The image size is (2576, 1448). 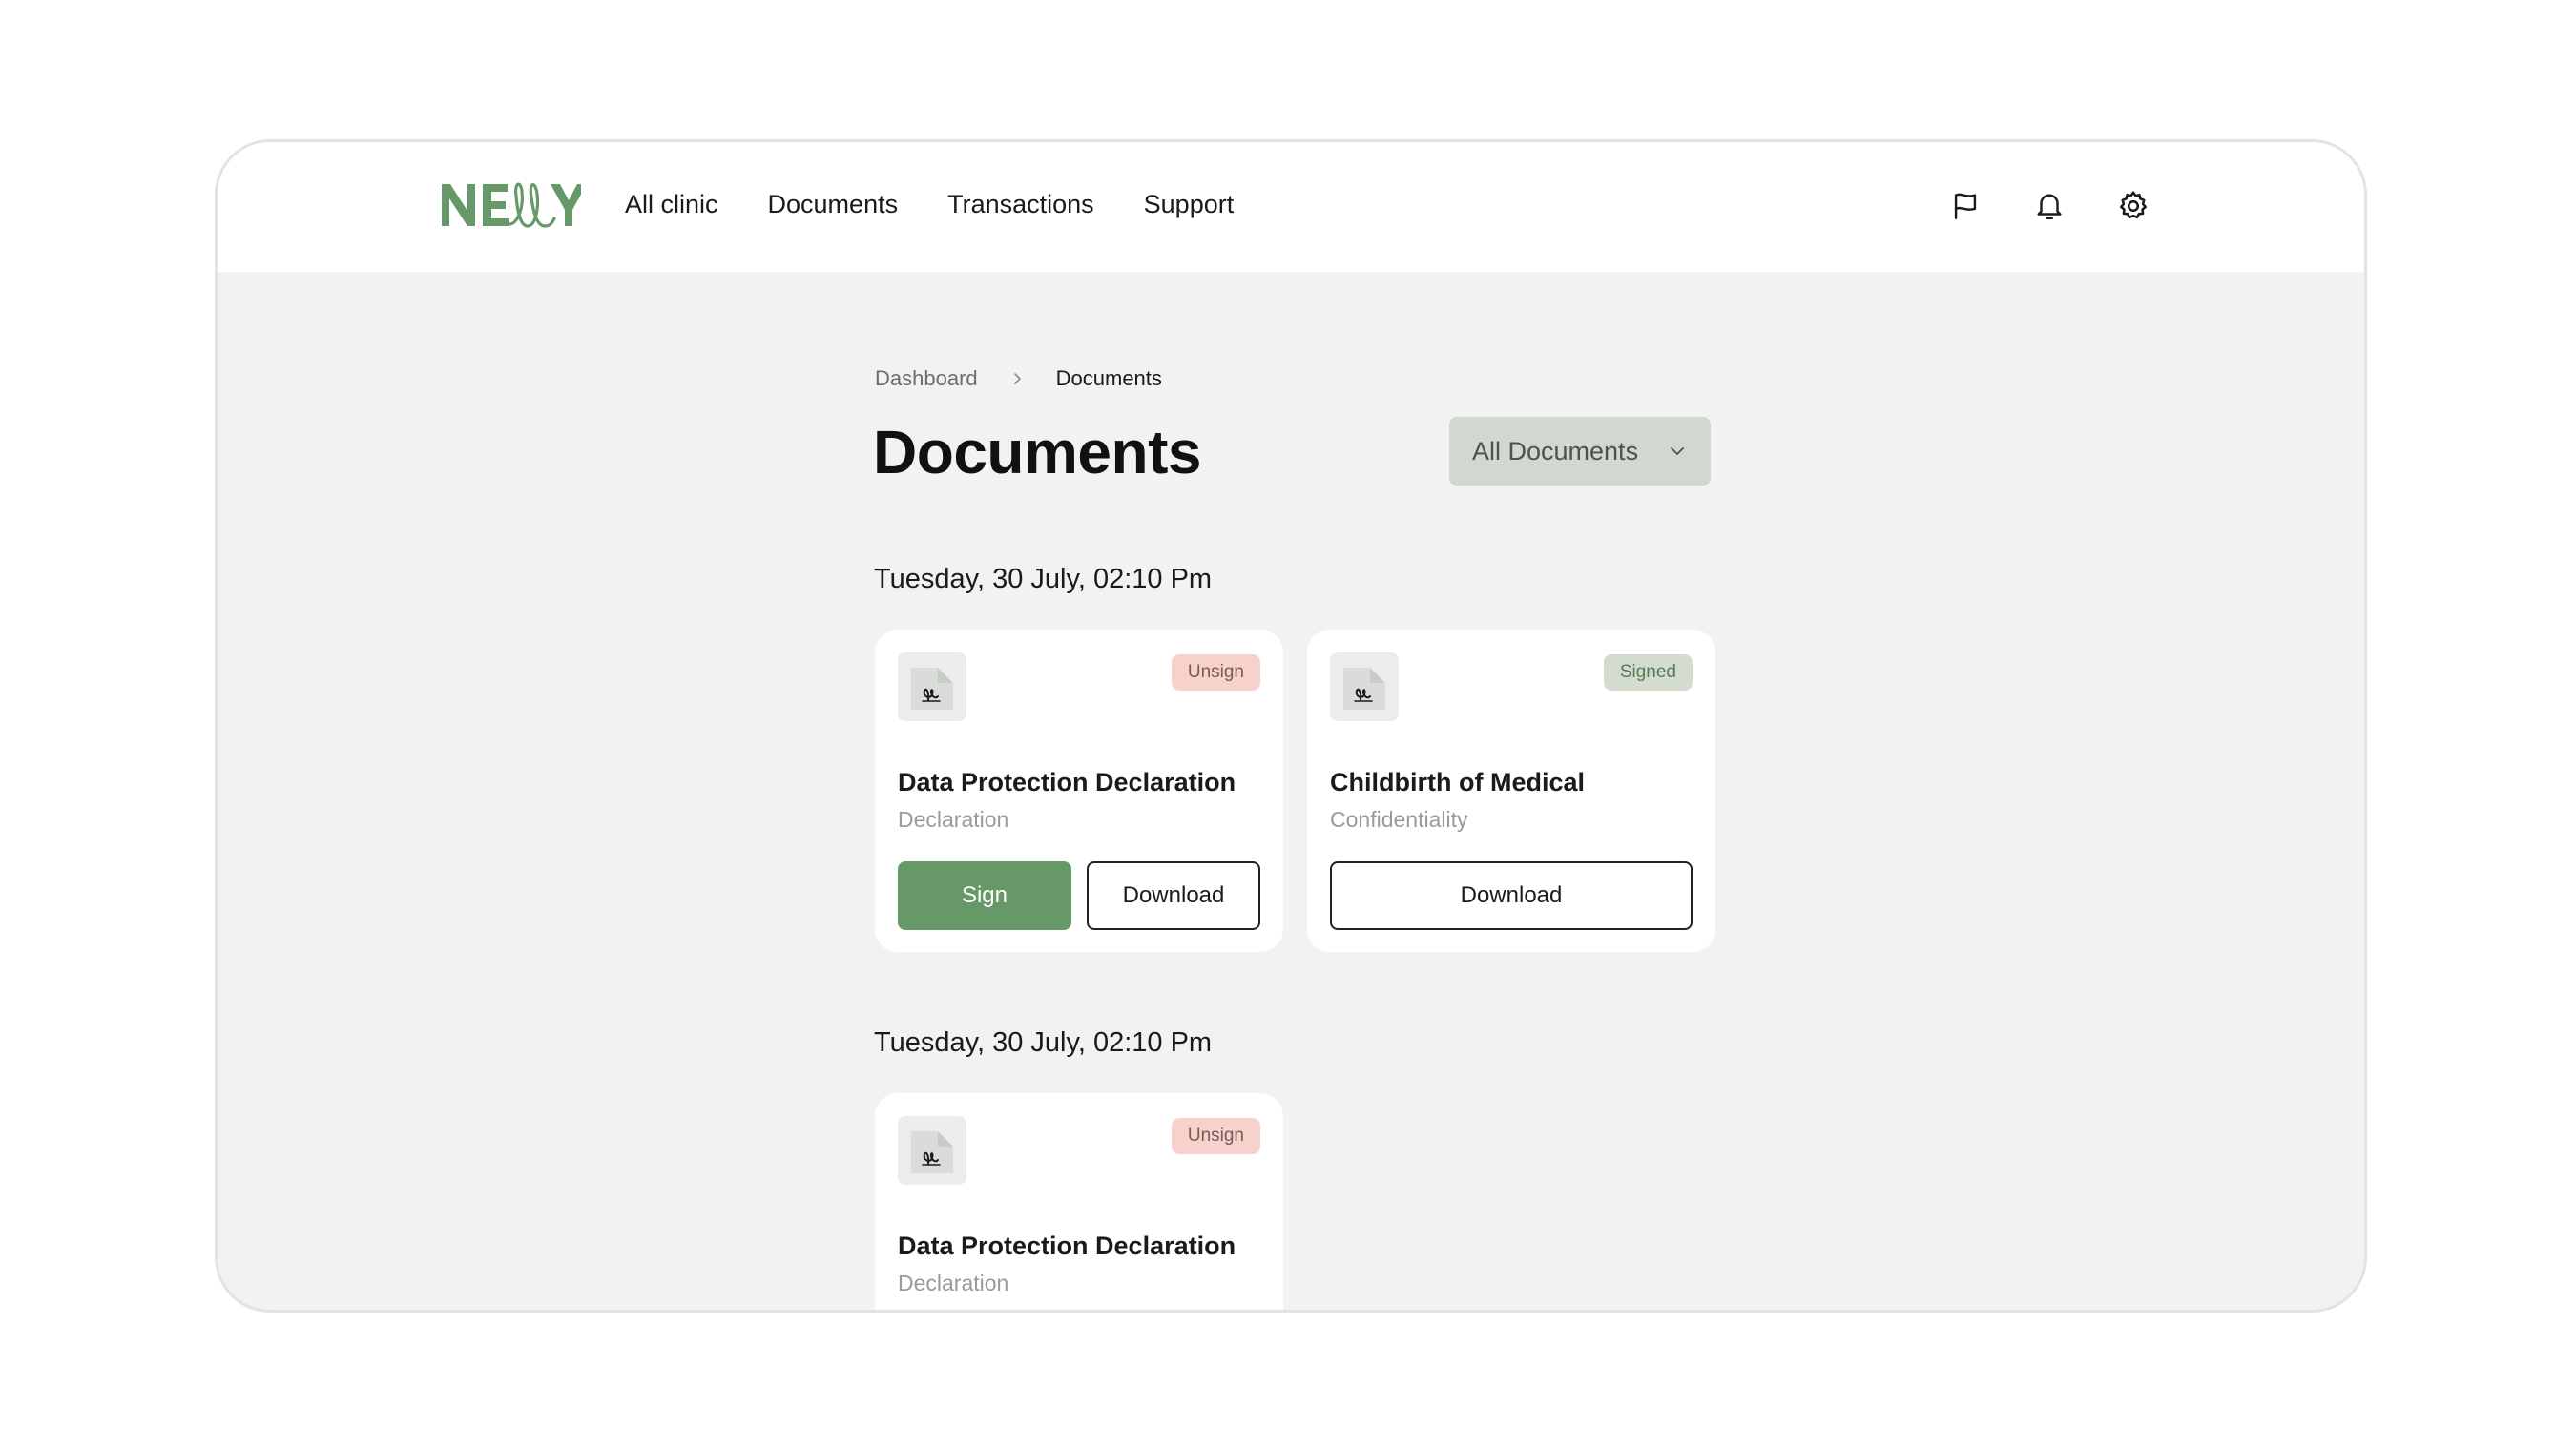 What do you see at coordinates (1108, 378) in the screenshot?
I see `breadcrumb-current: Documents` at bounding box center [1108, 378].